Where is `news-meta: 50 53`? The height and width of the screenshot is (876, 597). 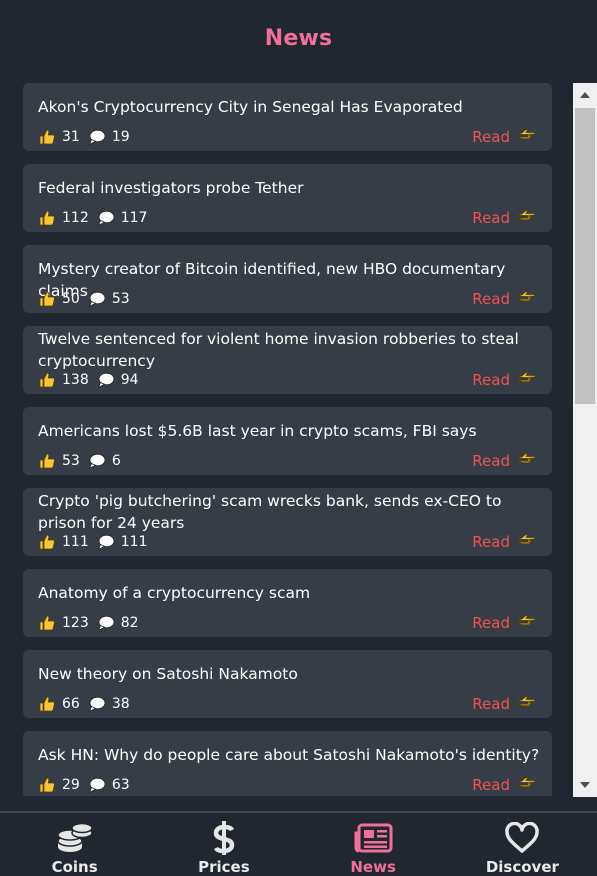 news-meta: 50 53 is located at coordinates (88, 299).